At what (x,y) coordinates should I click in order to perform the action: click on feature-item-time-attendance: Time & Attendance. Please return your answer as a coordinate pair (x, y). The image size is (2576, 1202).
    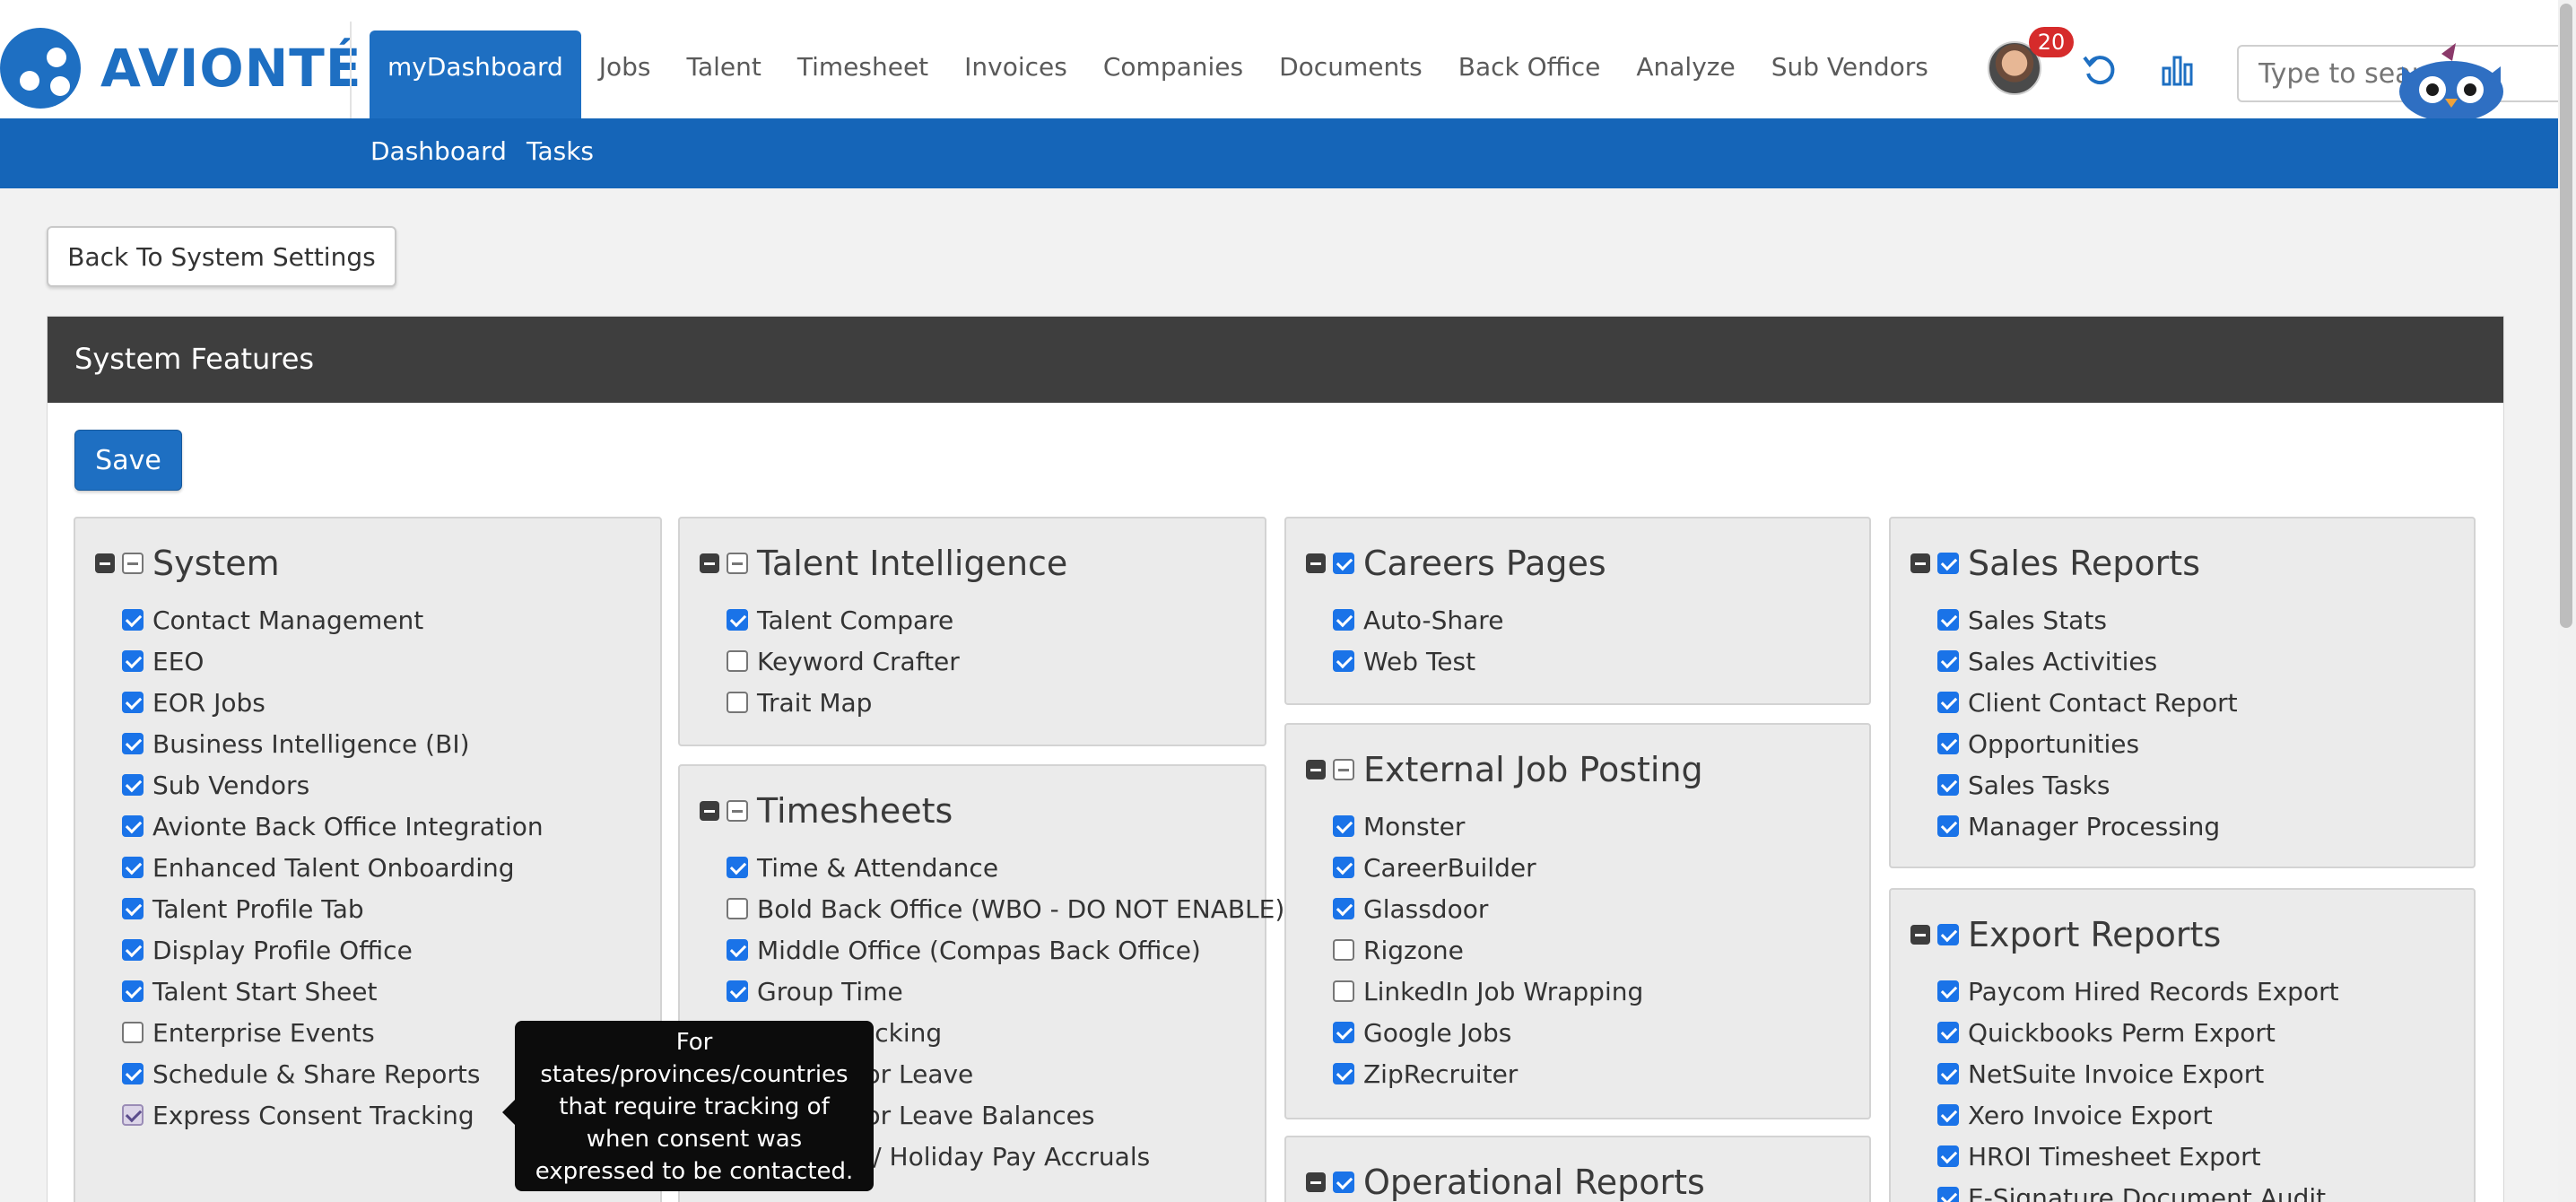
    Looking at the image, I should click on (1005, 867).